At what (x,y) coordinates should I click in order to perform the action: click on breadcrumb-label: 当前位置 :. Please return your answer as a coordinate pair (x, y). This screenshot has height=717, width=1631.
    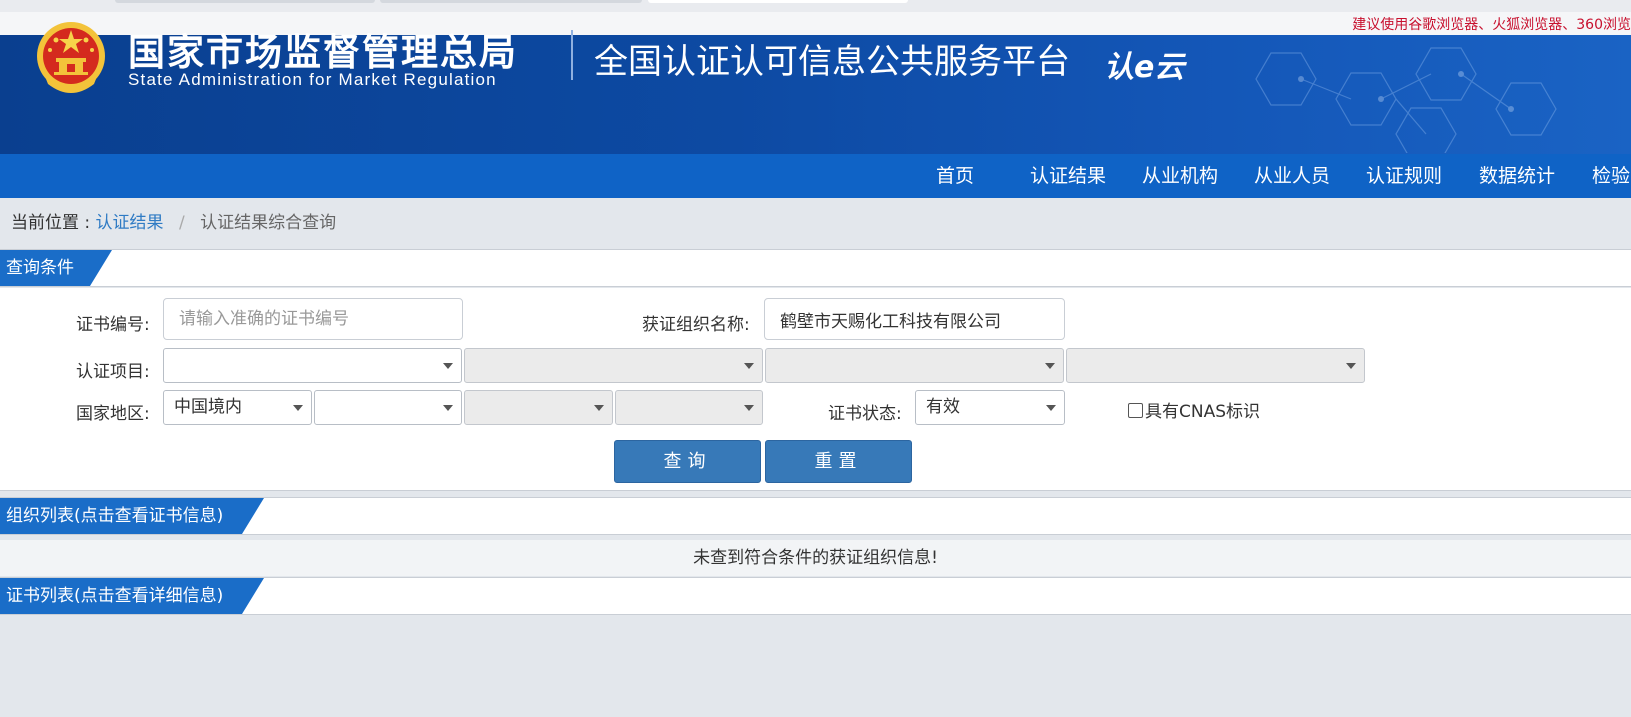
    Looking at the image, I should click on (51, 223).